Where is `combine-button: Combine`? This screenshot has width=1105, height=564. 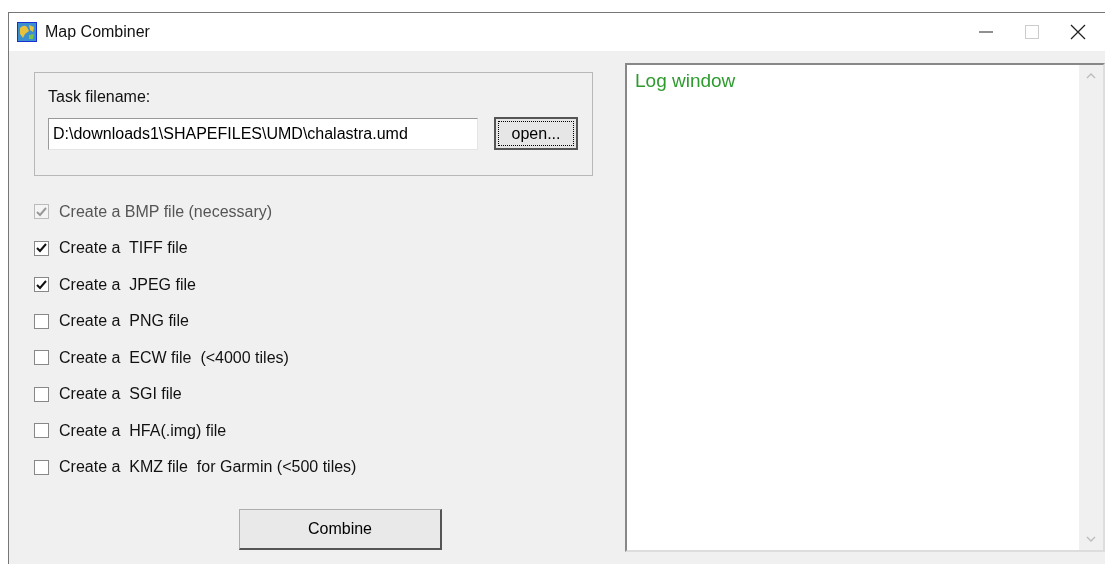 combine-button: Combine is located at coordinates (340, 529).